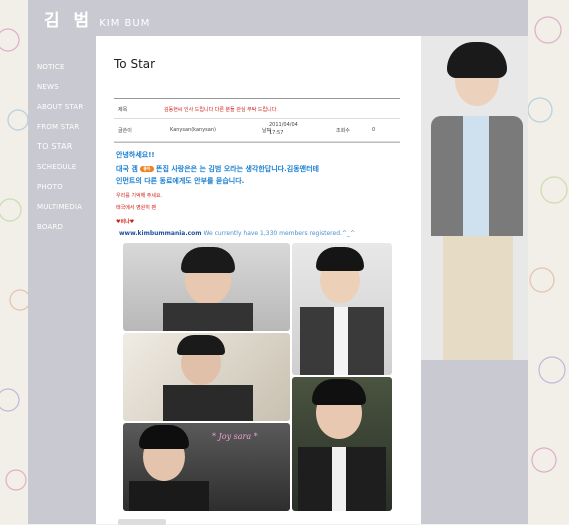 Image resolution: width=569 pixels, height=525 pixels. Describe the element at coordinates (374, 130) in the screenshot. I see `views-value: 0` at that location.